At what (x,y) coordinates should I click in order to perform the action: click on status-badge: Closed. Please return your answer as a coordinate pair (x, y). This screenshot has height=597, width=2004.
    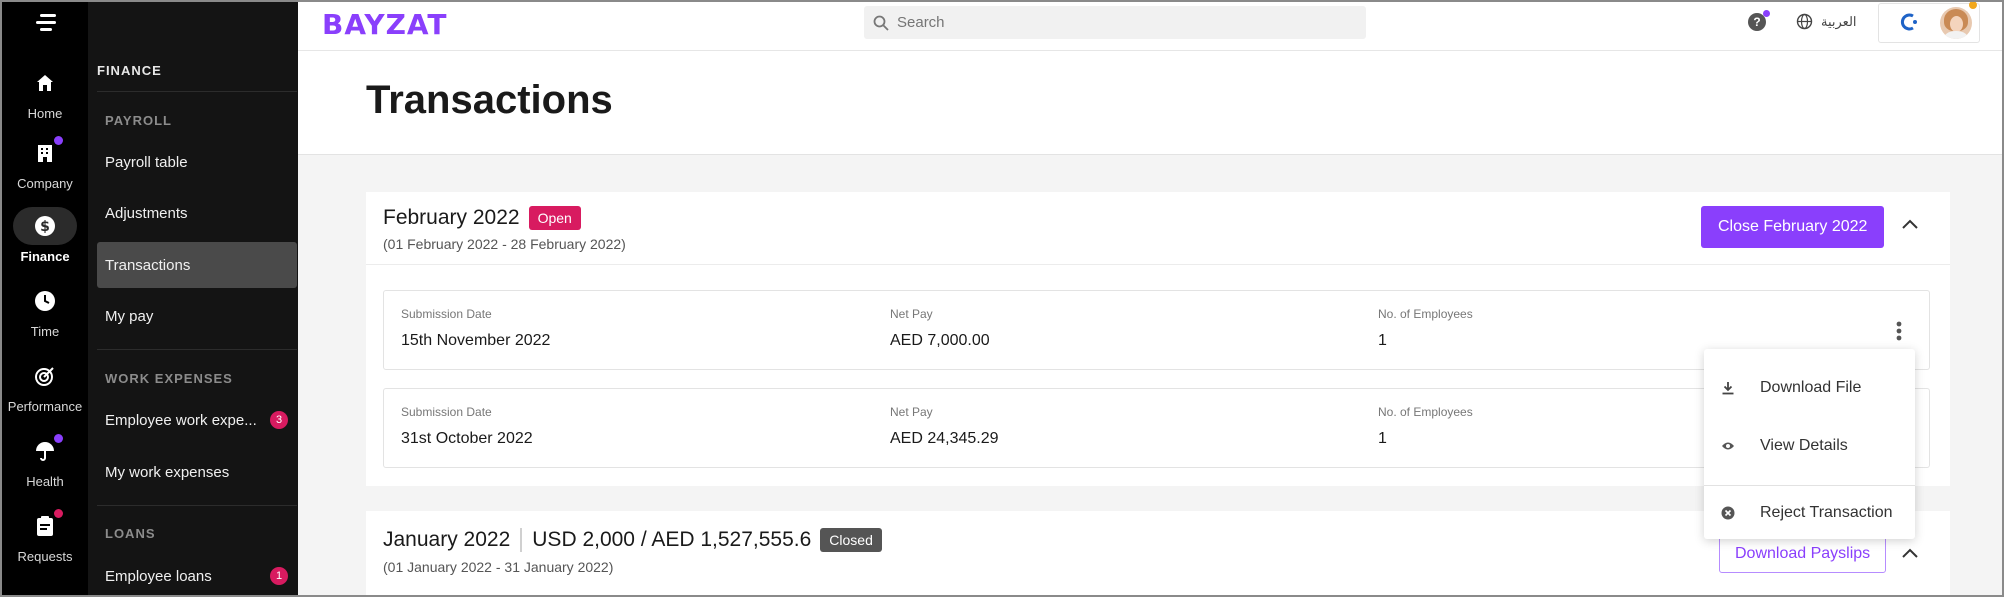
    Looking at the image, I should click on (851, 540).